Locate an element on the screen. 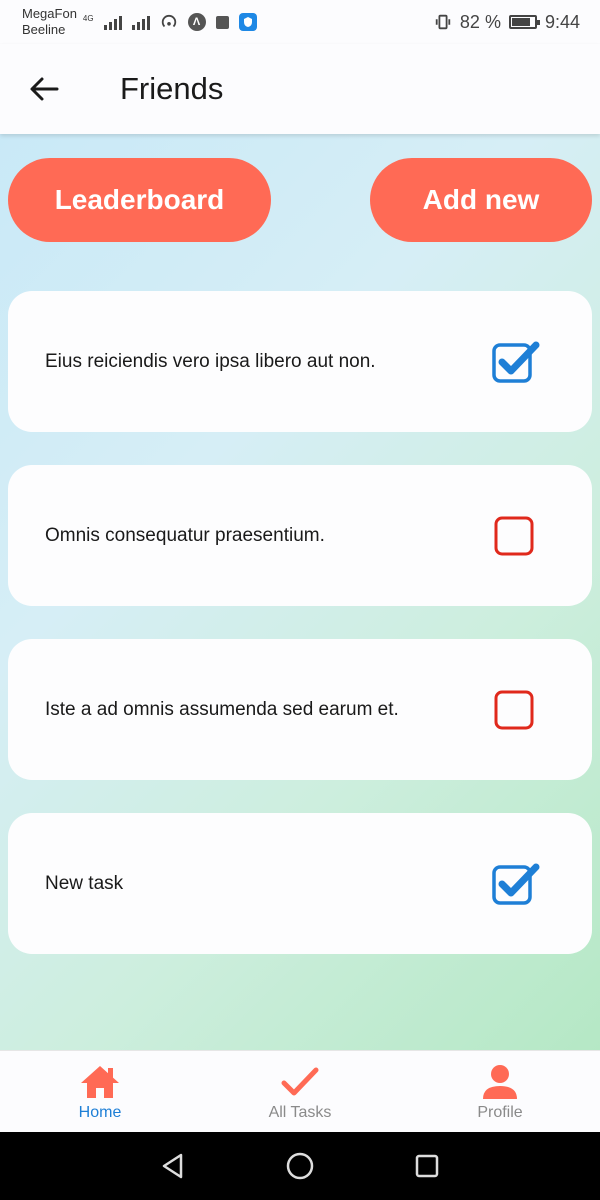  system-nav-bar is located at coordinates (300, 1166).